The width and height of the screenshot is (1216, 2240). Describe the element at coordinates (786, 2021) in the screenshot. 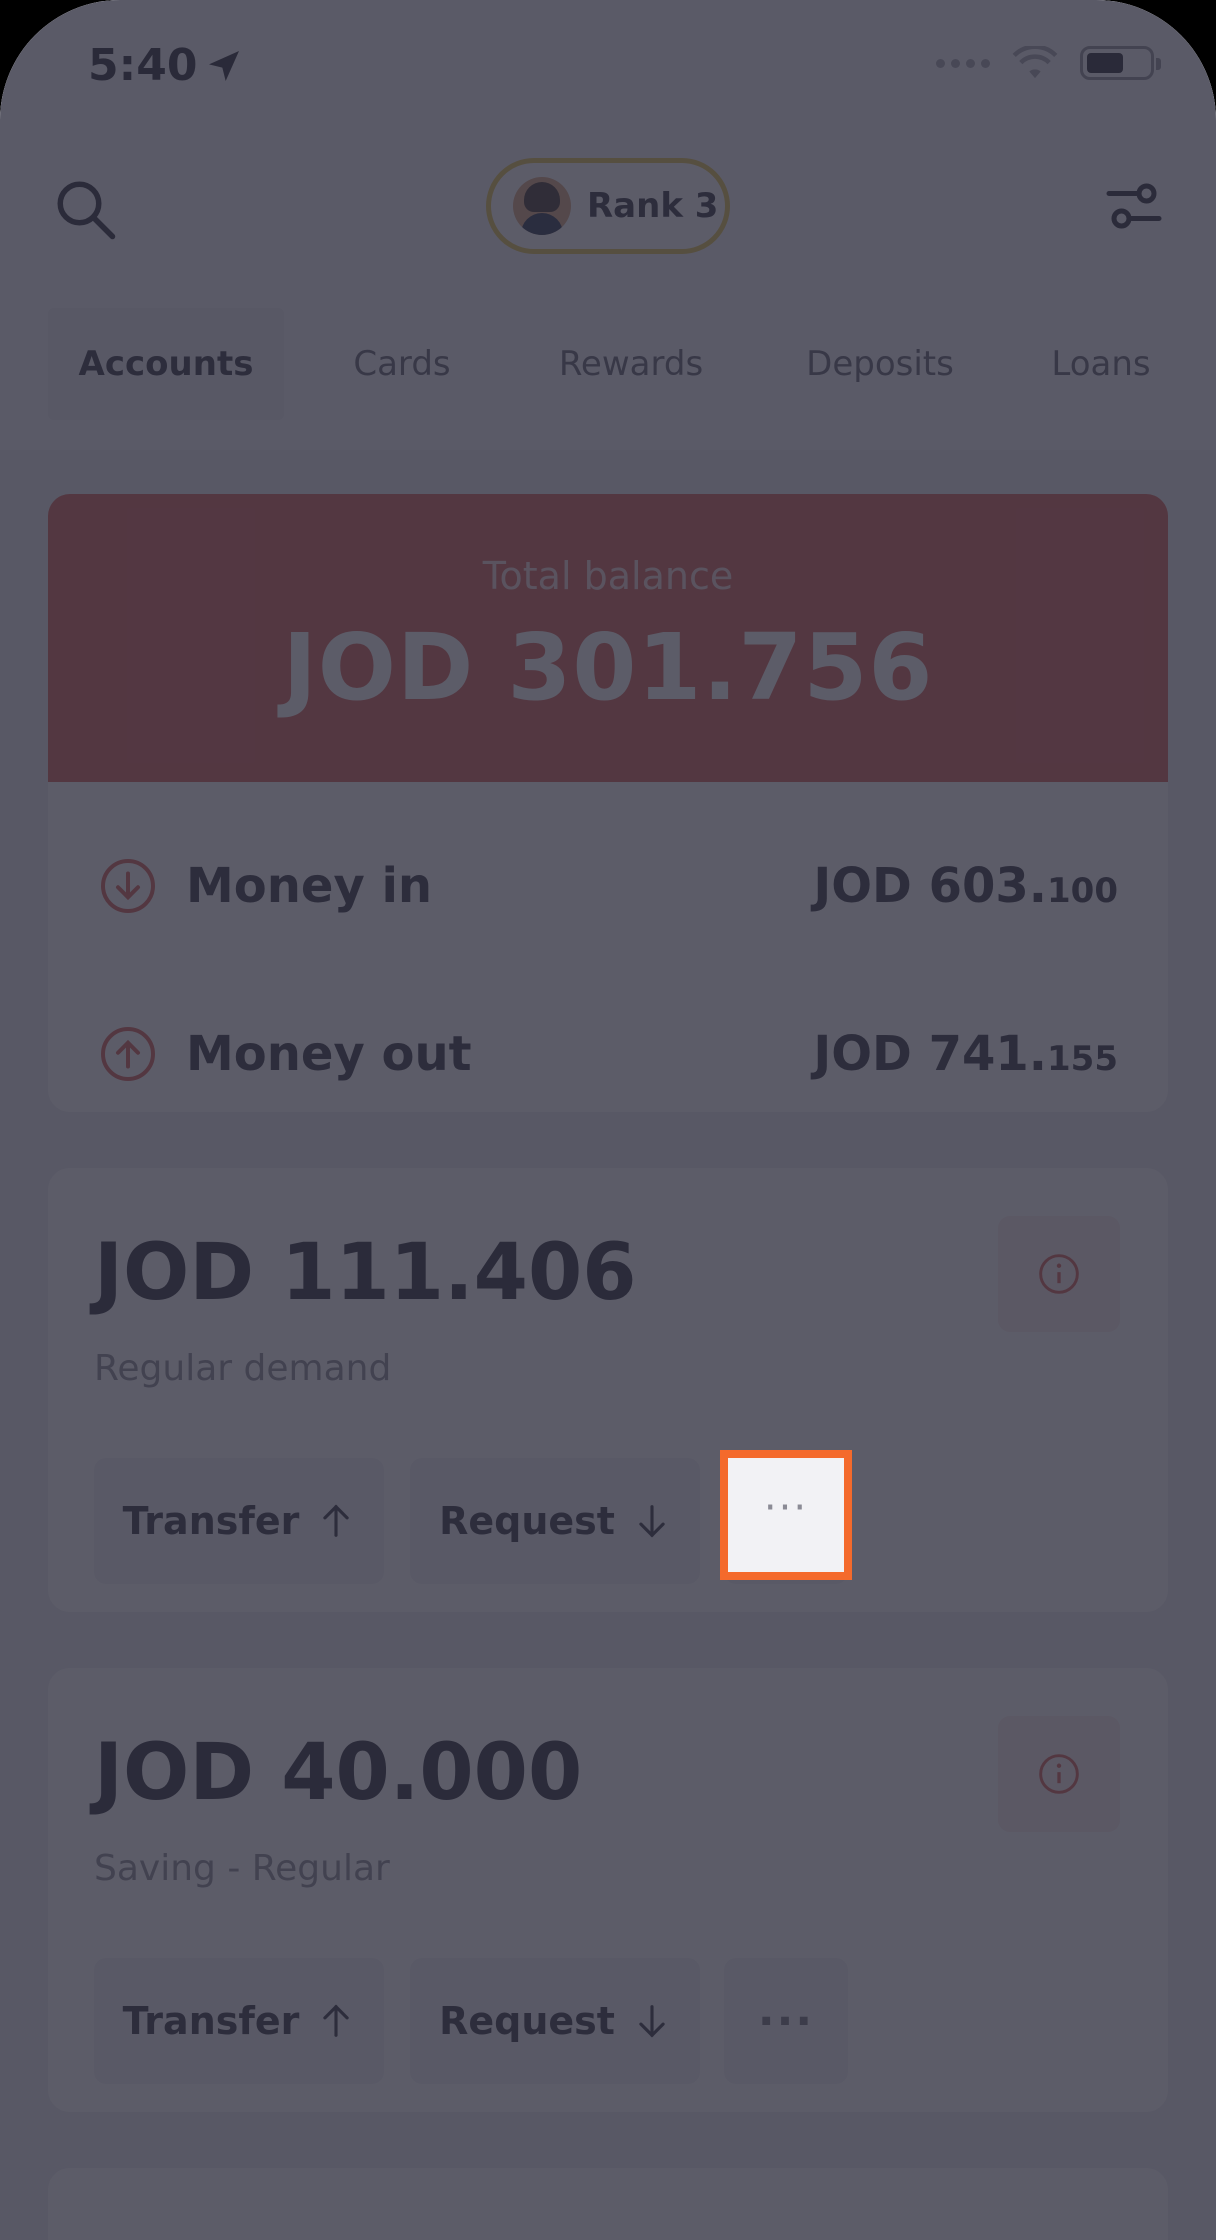

I see `more-options-button: ···` at that location.